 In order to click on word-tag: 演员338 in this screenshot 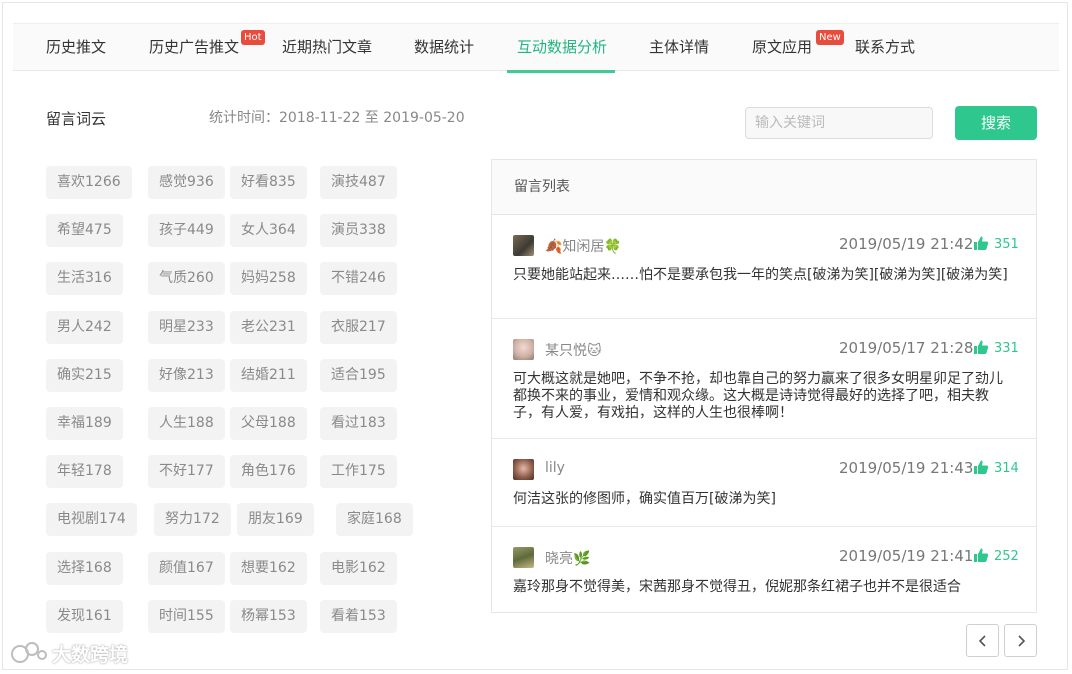, I will do `click(358, 230)`.